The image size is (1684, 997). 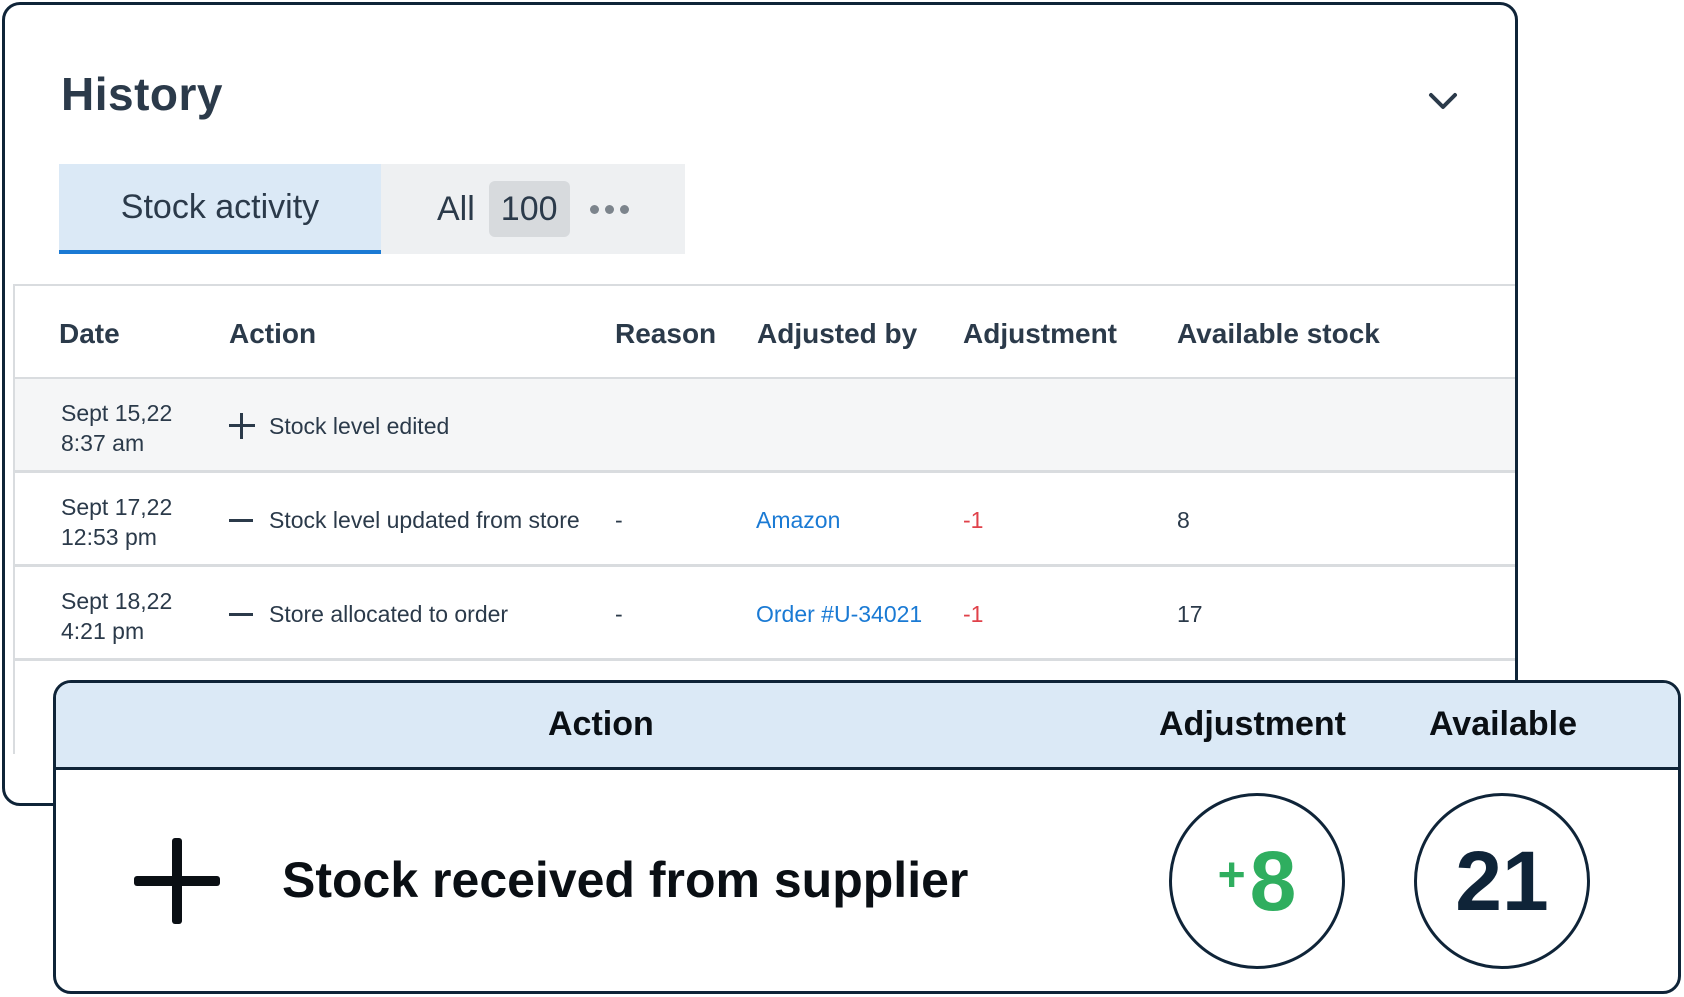 I want to click on available-value: 21, so click(x=1502, y=880).